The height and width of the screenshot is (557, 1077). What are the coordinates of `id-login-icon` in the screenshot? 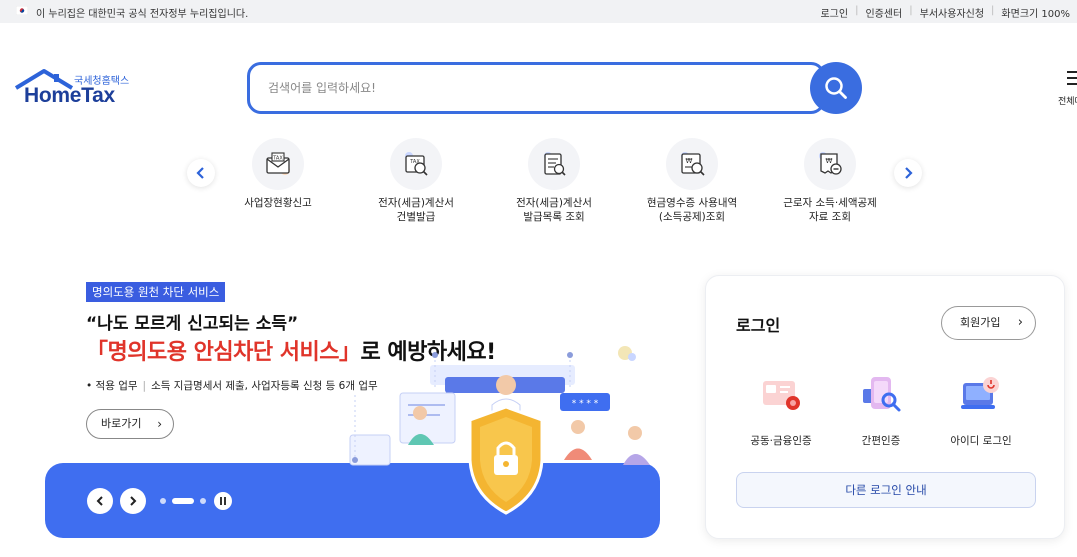 It's located at (980, 393).